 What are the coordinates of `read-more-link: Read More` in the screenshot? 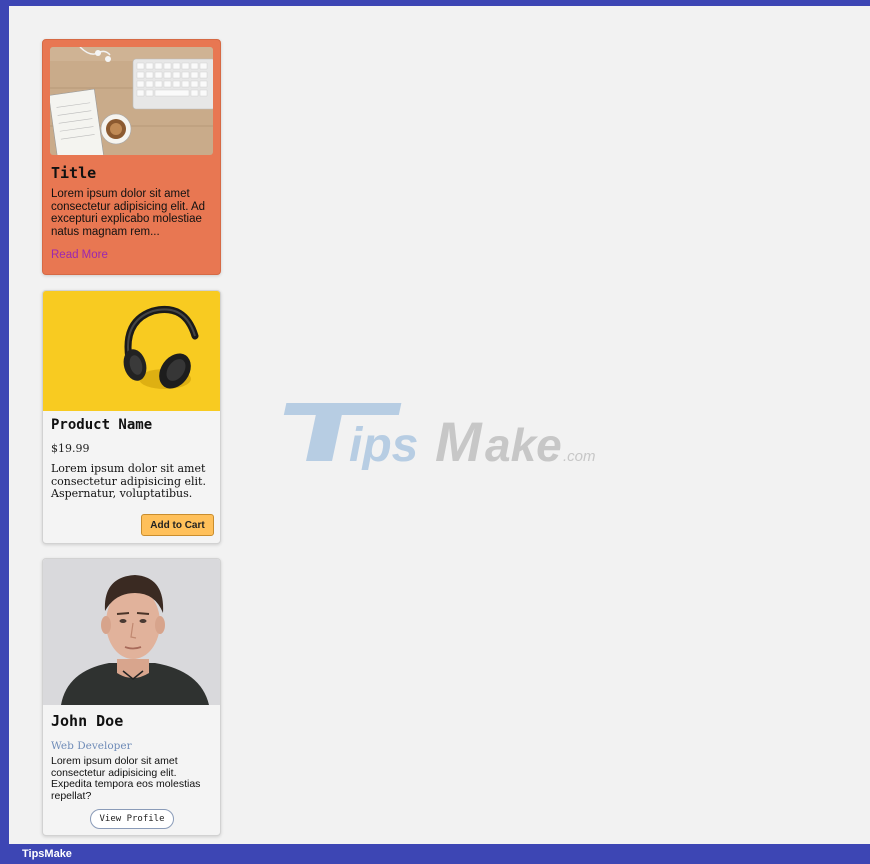 It's located at (79, 255).